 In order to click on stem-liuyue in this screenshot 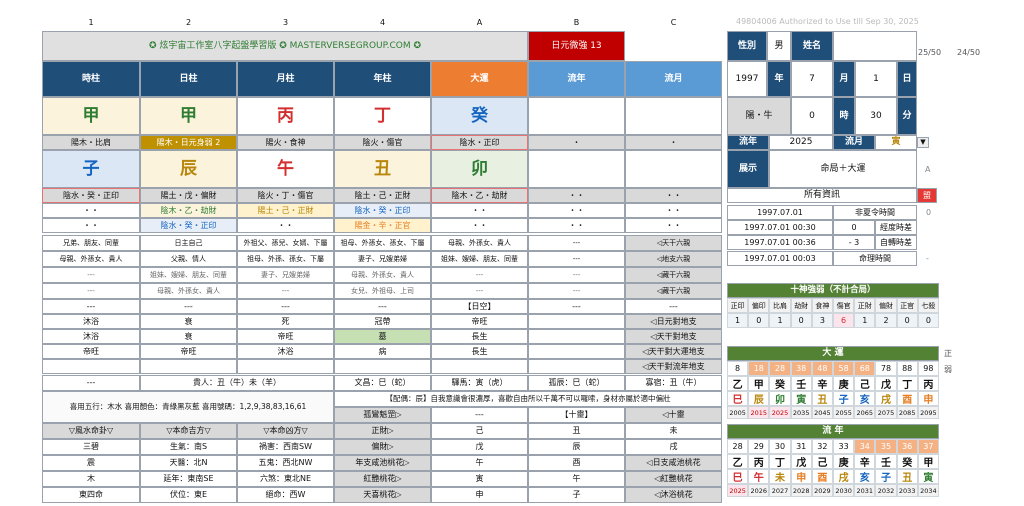, I will do `click(673, 116)`.